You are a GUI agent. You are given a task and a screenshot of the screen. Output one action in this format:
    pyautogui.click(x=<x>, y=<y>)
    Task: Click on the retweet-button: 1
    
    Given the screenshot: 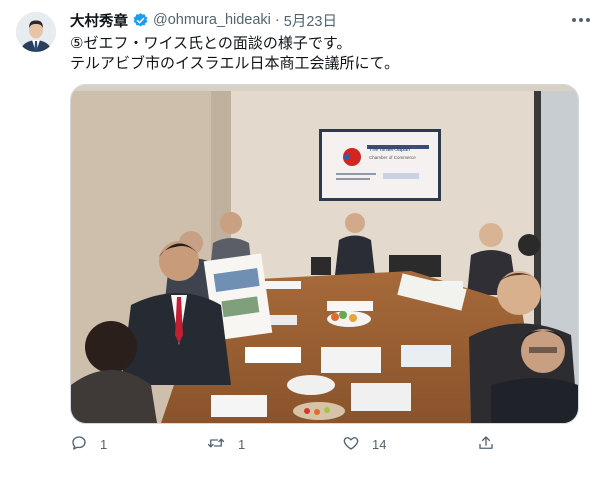 What is the action you would take?
    pyautogui.click(x=225, y=444)
    